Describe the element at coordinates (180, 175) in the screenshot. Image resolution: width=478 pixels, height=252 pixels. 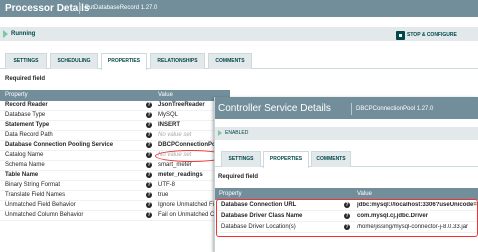
I see `property-value: meter_readings` at that location.